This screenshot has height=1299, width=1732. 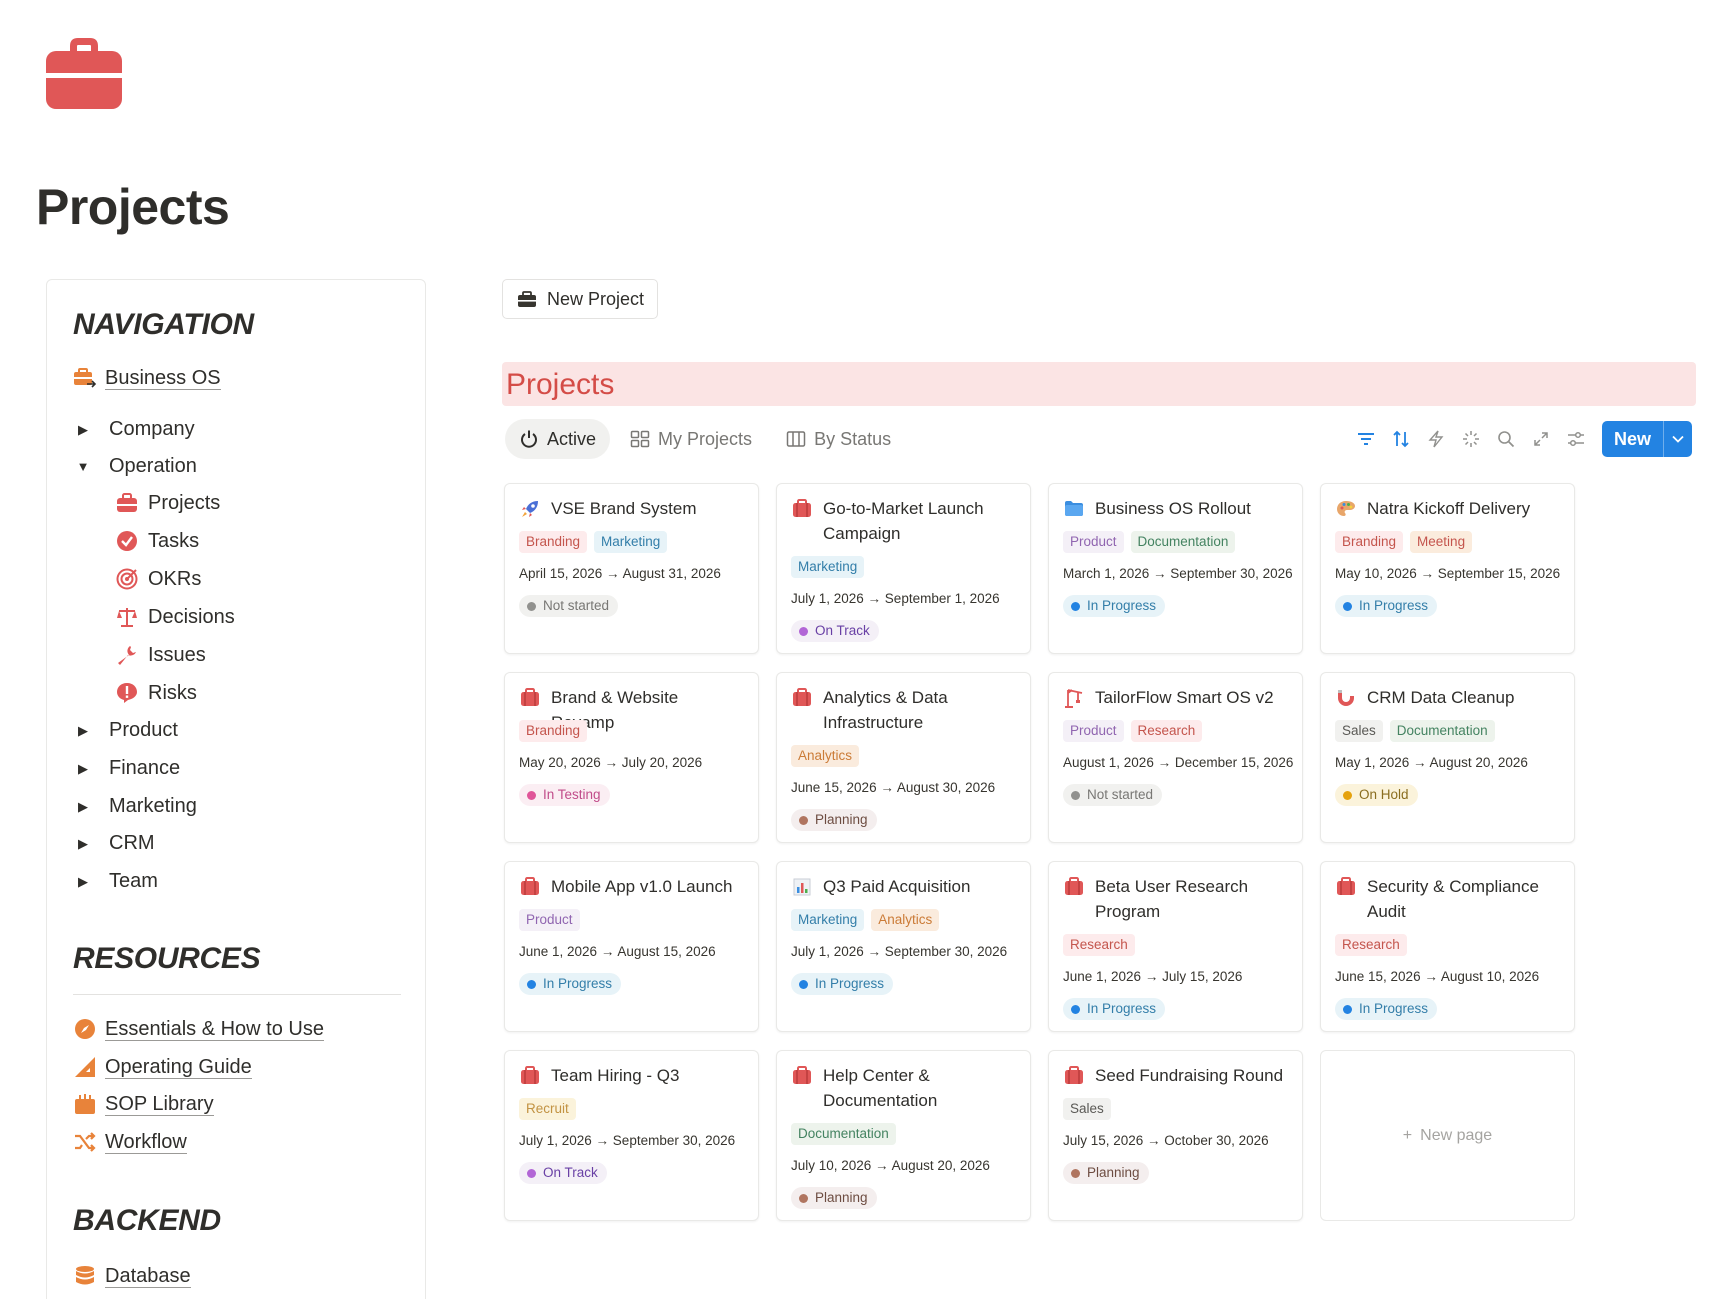 What do you see at coordinates (1366, 439) in the screenshot?
I see `filter-icon` at bounding box center [1366, 439].